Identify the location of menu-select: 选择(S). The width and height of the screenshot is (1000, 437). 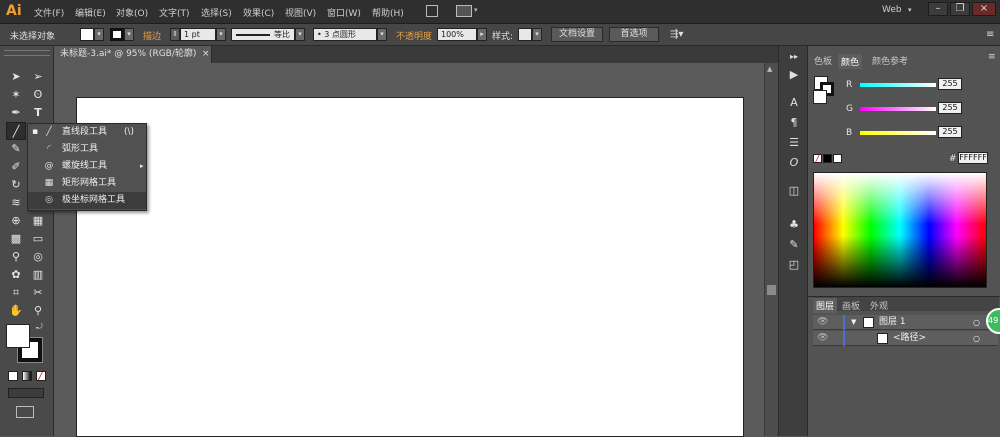
(216, 12).